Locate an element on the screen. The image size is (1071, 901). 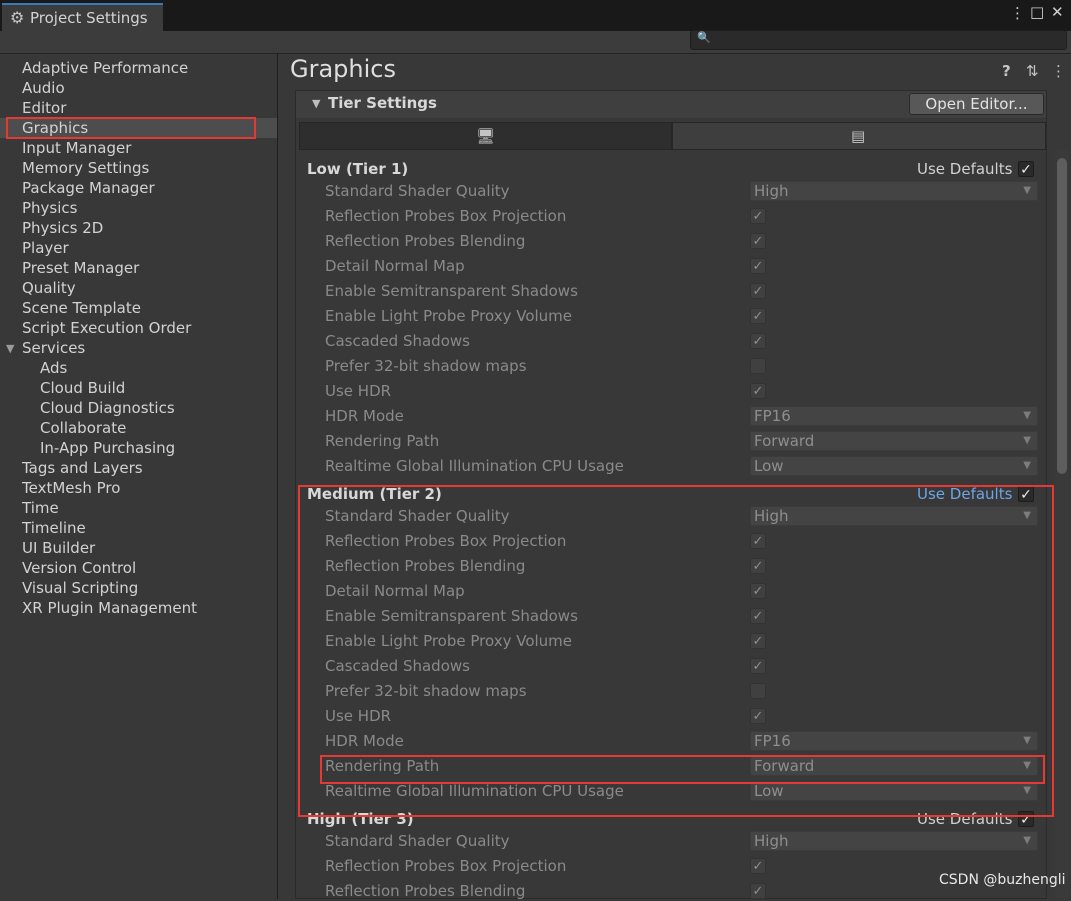
tier-title: Low (Tier 1) is located at coordinates (358, 169).